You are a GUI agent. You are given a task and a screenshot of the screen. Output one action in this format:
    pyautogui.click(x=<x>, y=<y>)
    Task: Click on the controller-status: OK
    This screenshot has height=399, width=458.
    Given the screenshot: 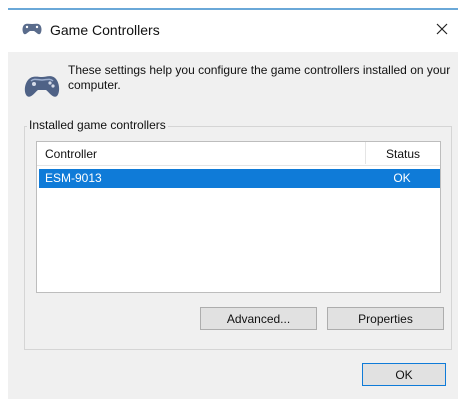 What is the action you would take?
    pyautogui.click(x=402, y=178)
    